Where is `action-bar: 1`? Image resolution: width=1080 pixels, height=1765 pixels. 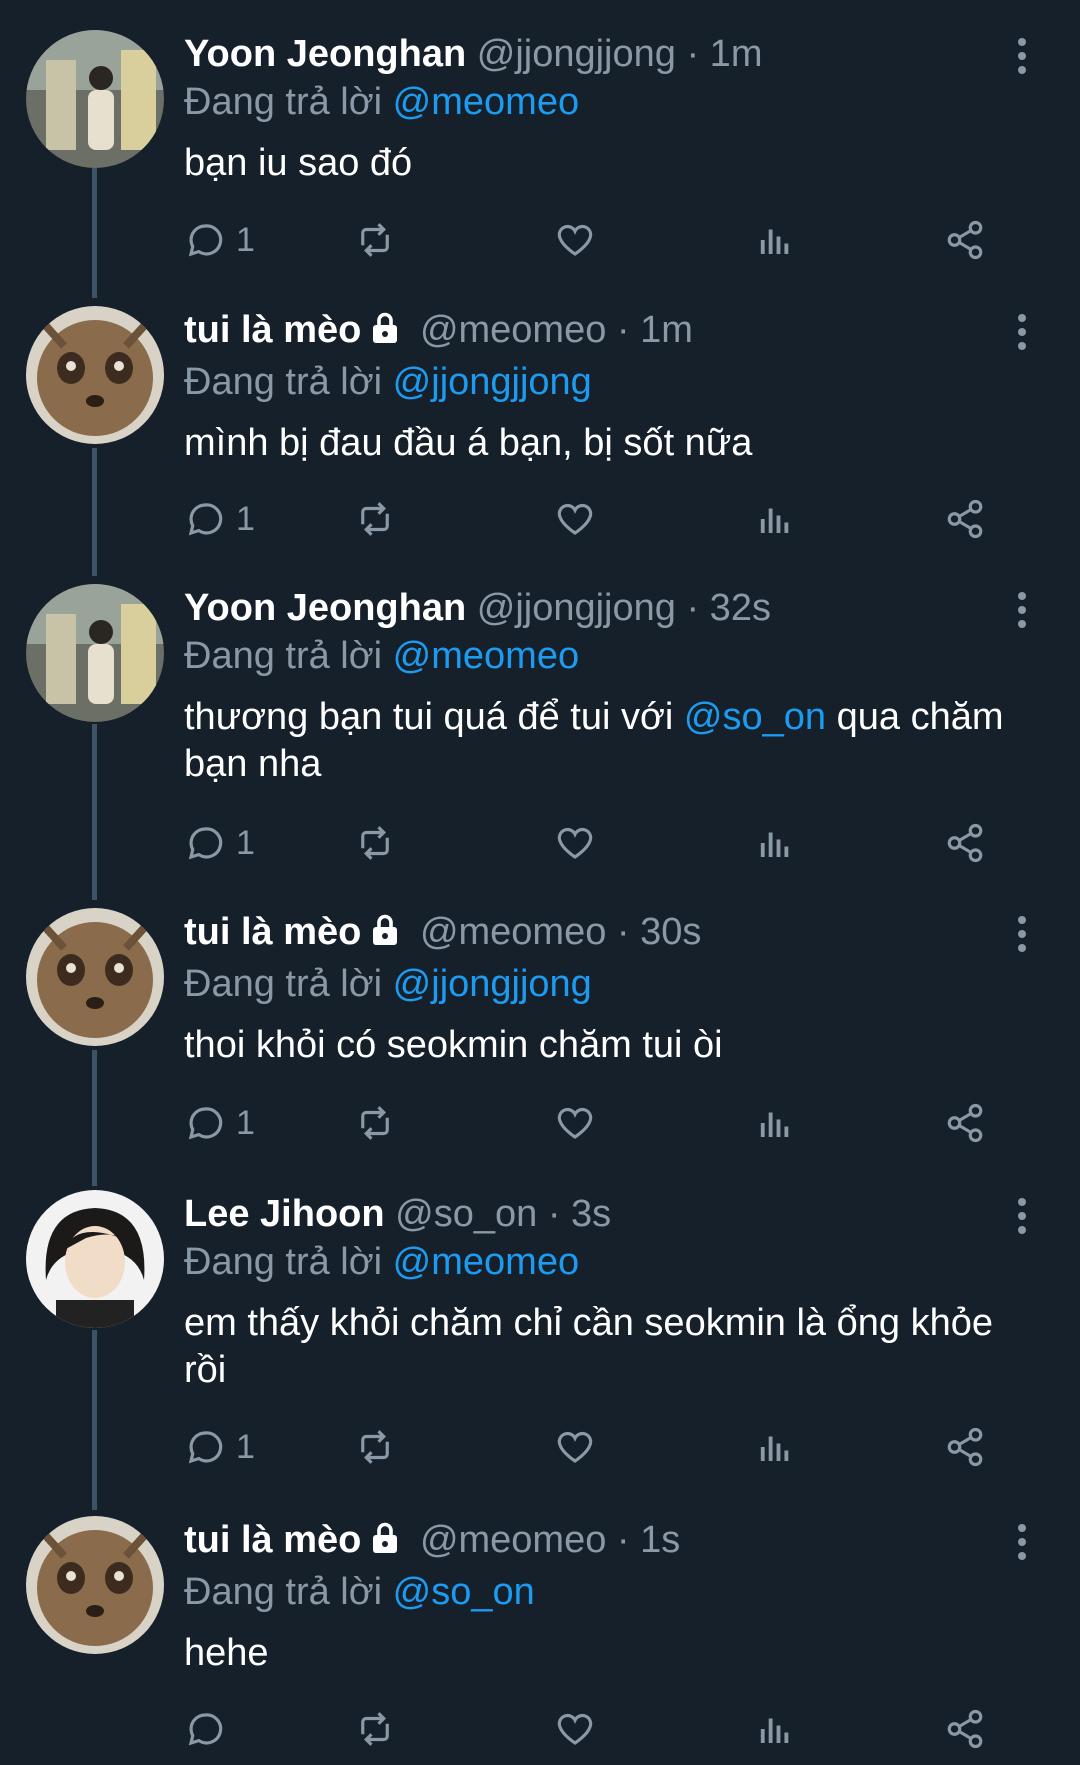 action-bar: 1 is located at coordinates (604, 240).